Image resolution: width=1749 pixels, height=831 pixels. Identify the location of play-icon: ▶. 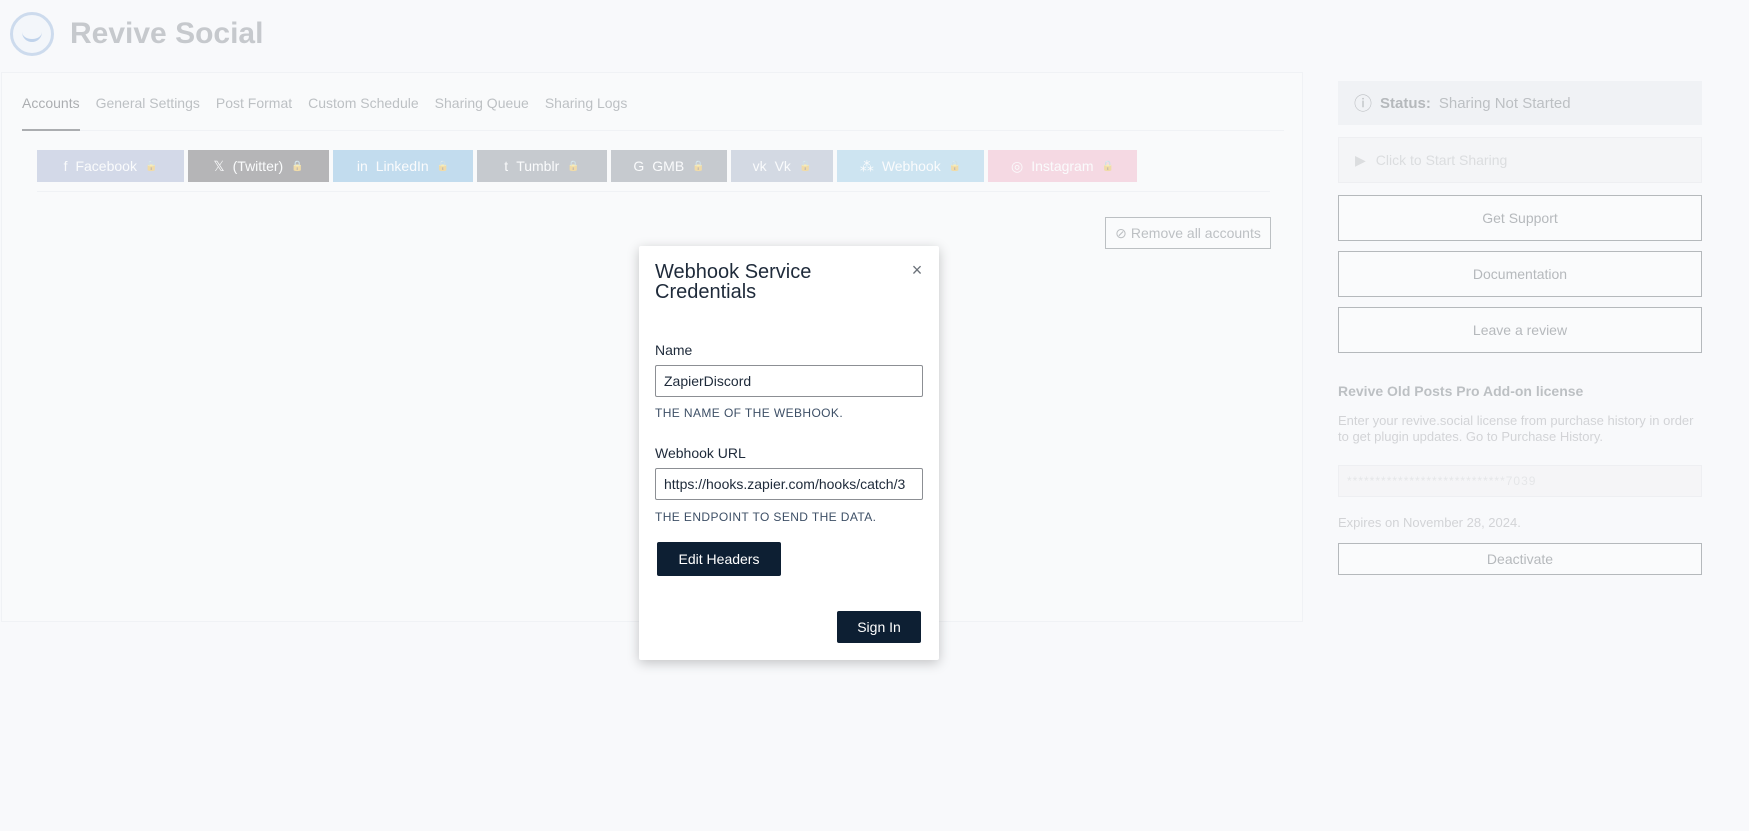
(1360, 159).